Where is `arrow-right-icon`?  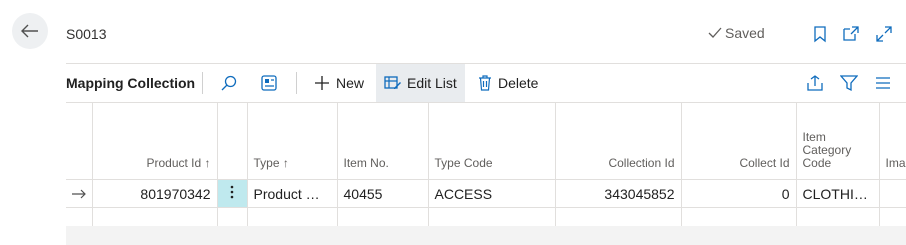
arrow-right-icon is located at coordinates (78, 193).